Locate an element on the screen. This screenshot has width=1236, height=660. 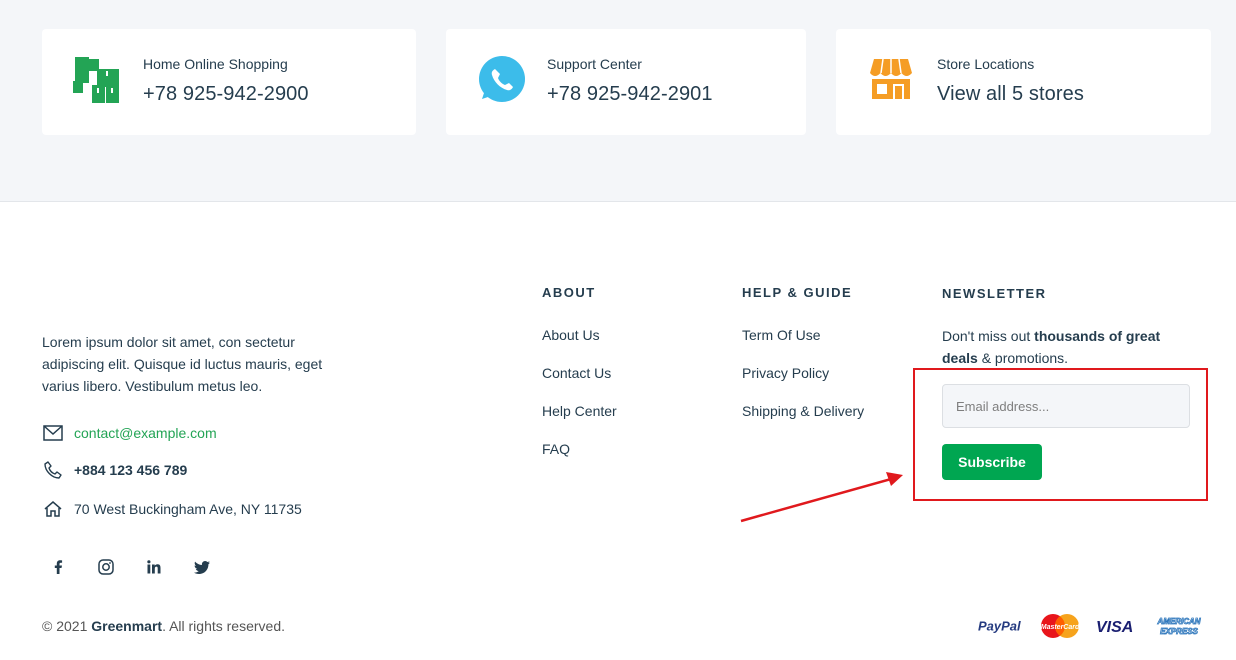
info-card-label: Store Locations is located at coordinates (986, 64).